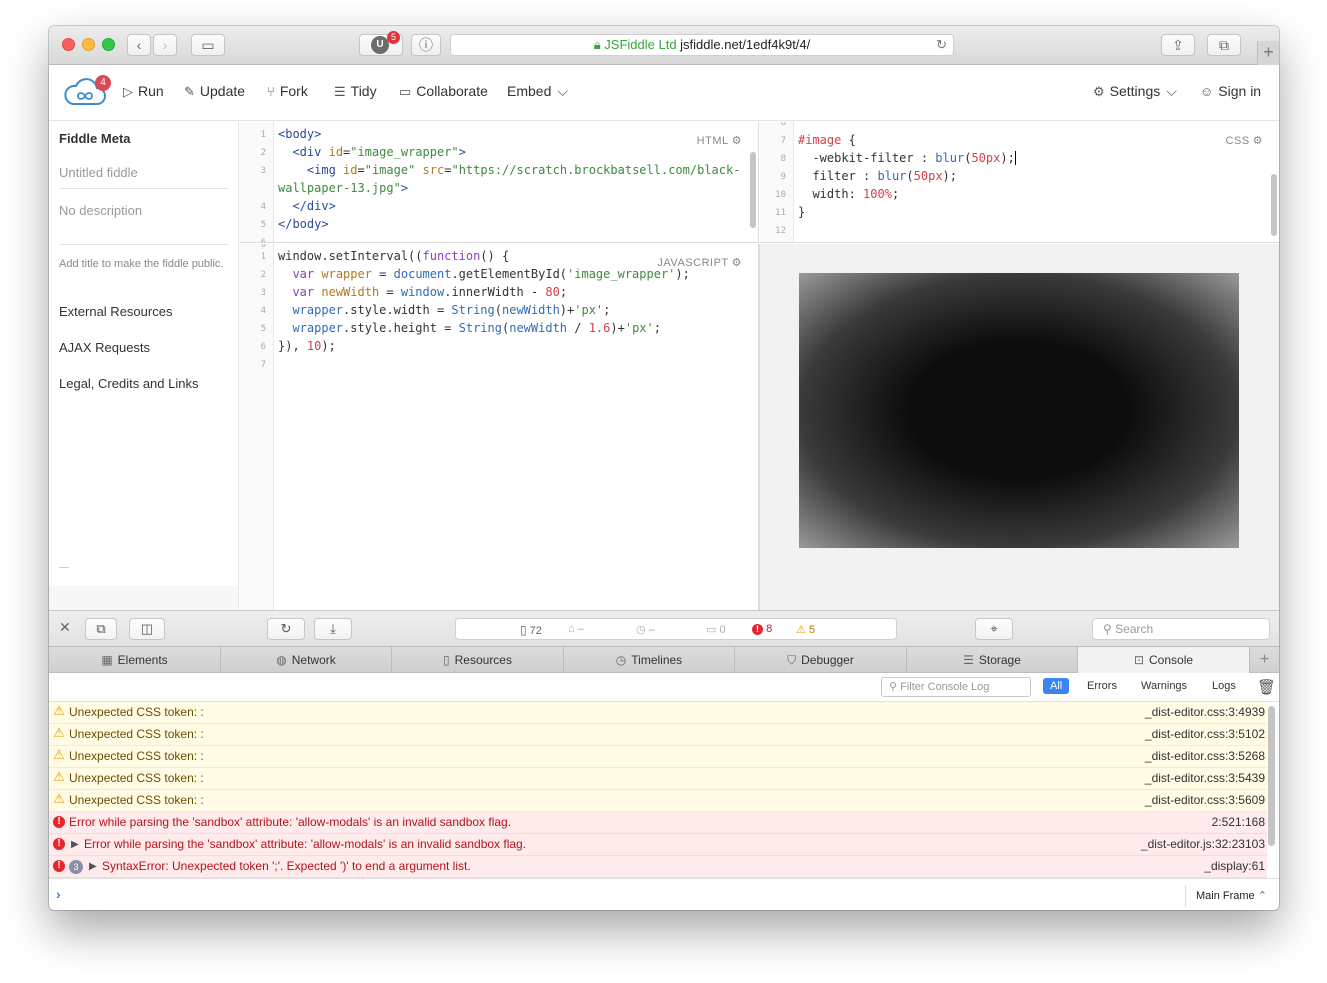 This screenshot has width=1327, height=983. What do you see at coordinates (1178, 45) in the screenshot?
I see `share-button: ⇪` at bounding box center [1178, 45].